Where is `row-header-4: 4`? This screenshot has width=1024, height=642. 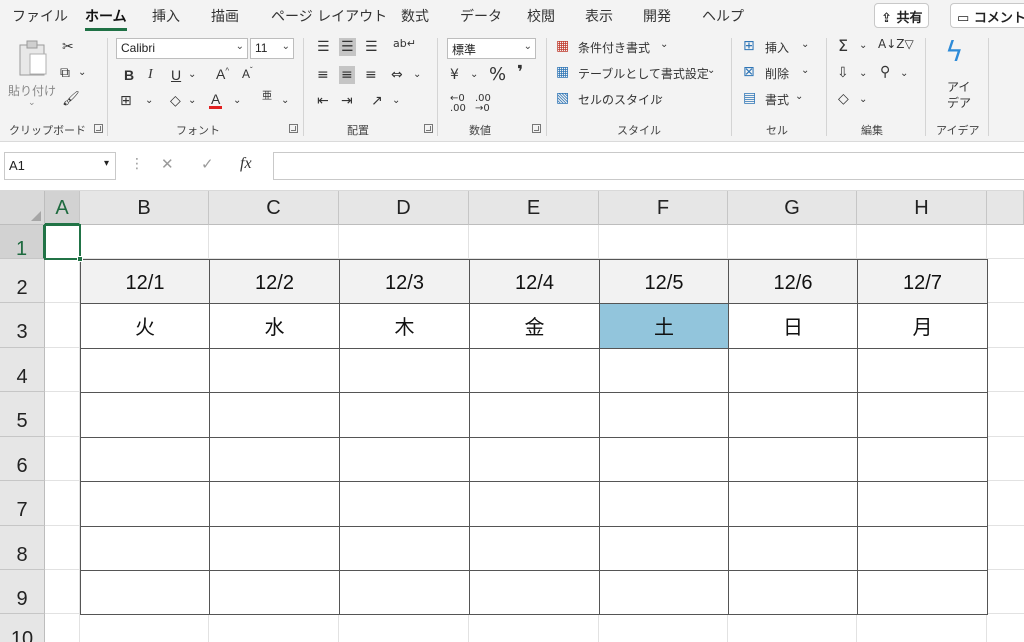
row-header-4: 4 is located at coordinates (22, 370).